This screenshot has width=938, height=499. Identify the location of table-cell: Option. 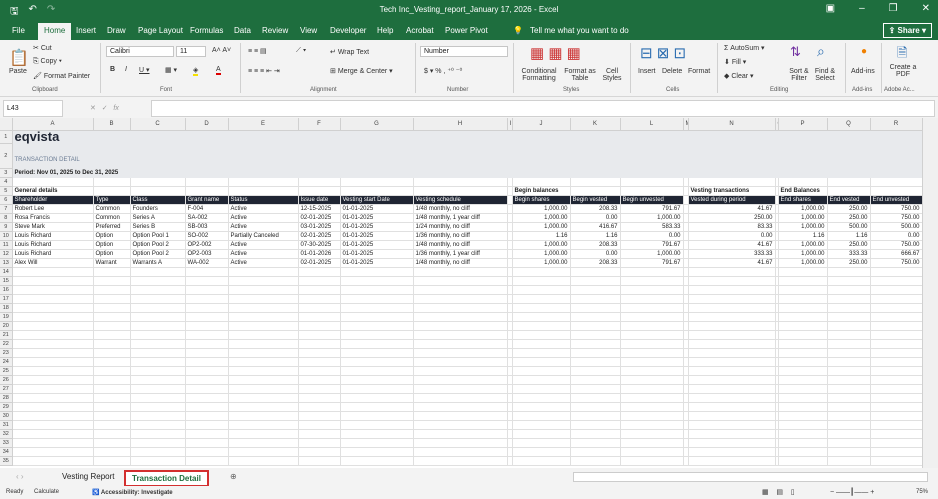
(112, 245).